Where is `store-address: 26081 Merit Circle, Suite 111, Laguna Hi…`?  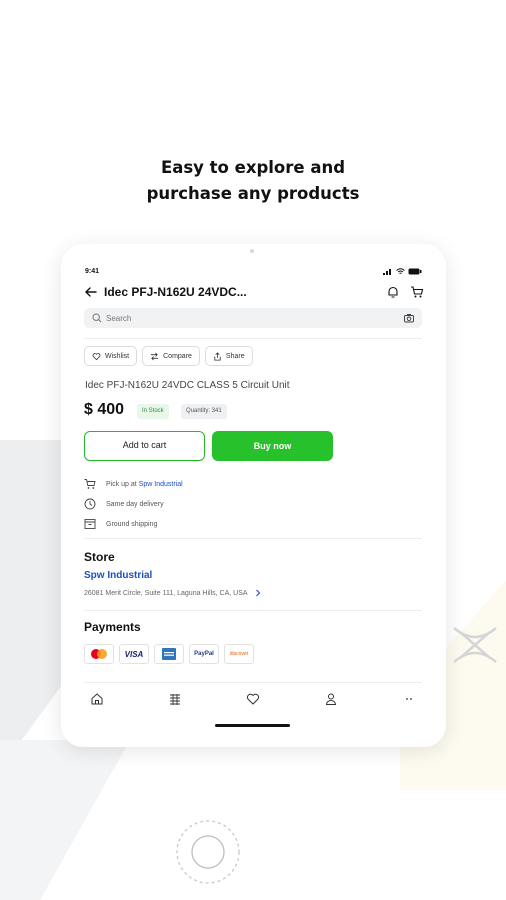
store-address: 26081 Merit Circle, Suite 111, Laguna Hi… is located at coordinates (173, 593).